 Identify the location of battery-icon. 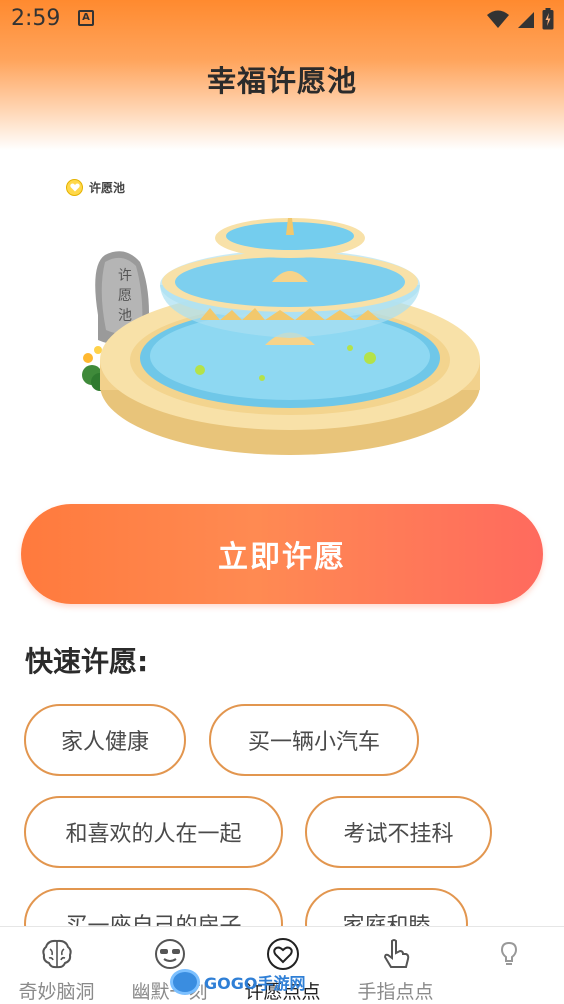
(548, 19).